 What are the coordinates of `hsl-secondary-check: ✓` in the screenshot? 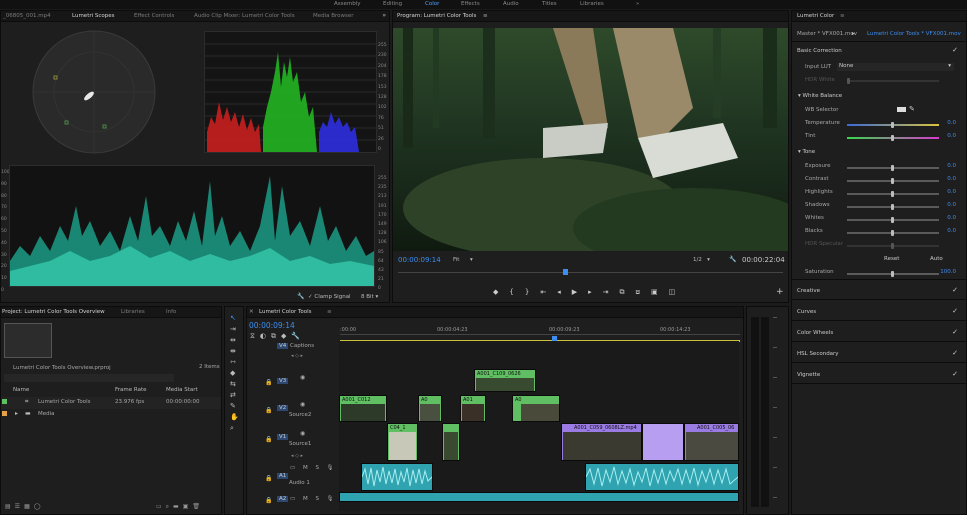 It's located at (955, 353).